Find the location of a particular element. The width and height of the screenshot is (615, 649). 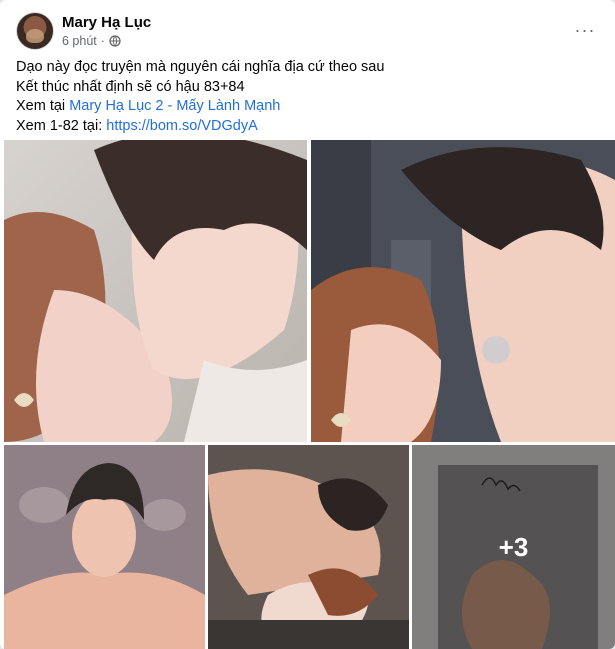

globe-icon is located at coordinates (115, 41).